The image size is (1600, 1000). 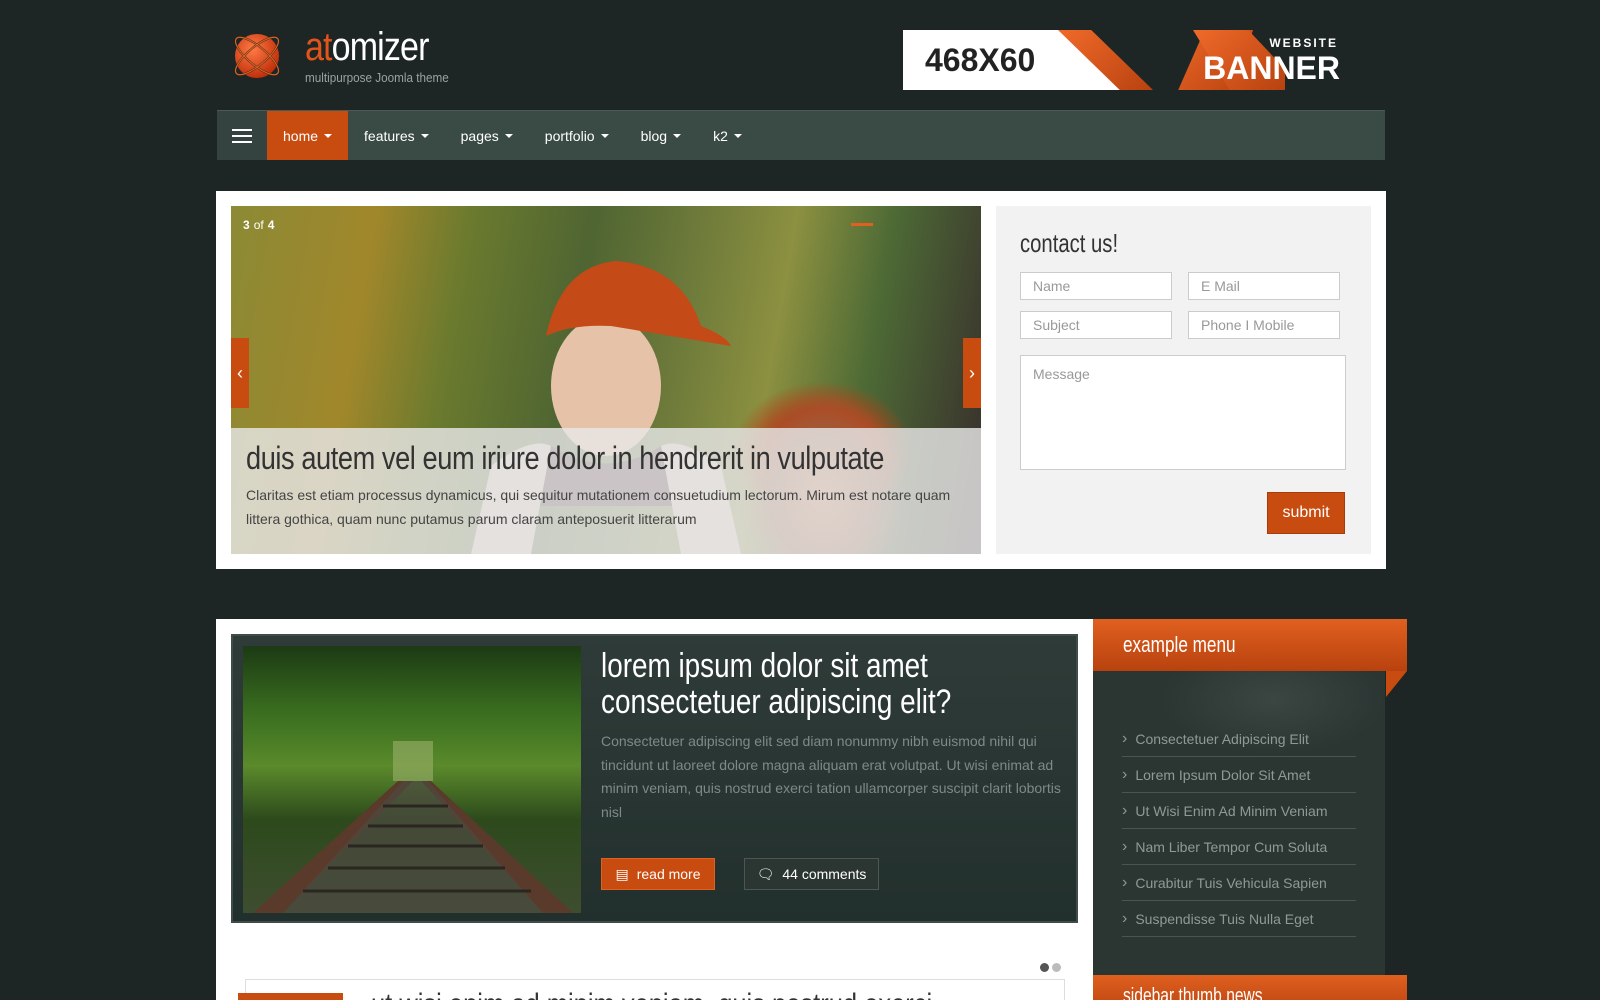 What do you see at coordinates (1264, 325) in the screenshot?
I see `phone-field` at bounding box center [1264, 325].